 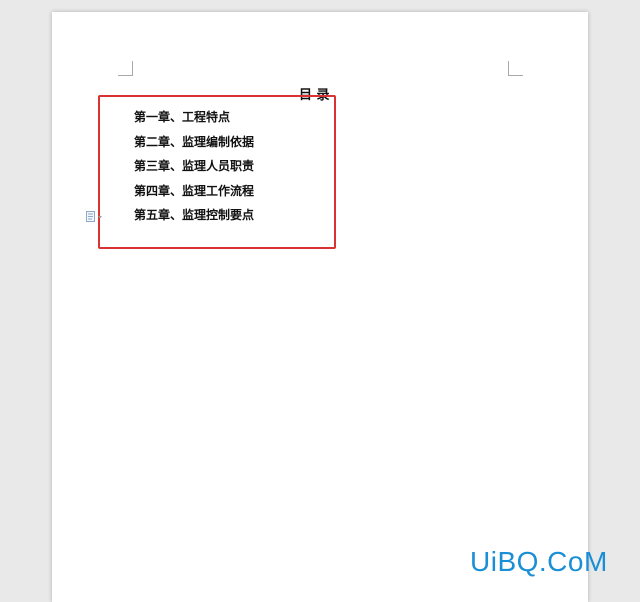 I want to click on toc-entry: 第一章、工程特点, so click(x=194, y=120).